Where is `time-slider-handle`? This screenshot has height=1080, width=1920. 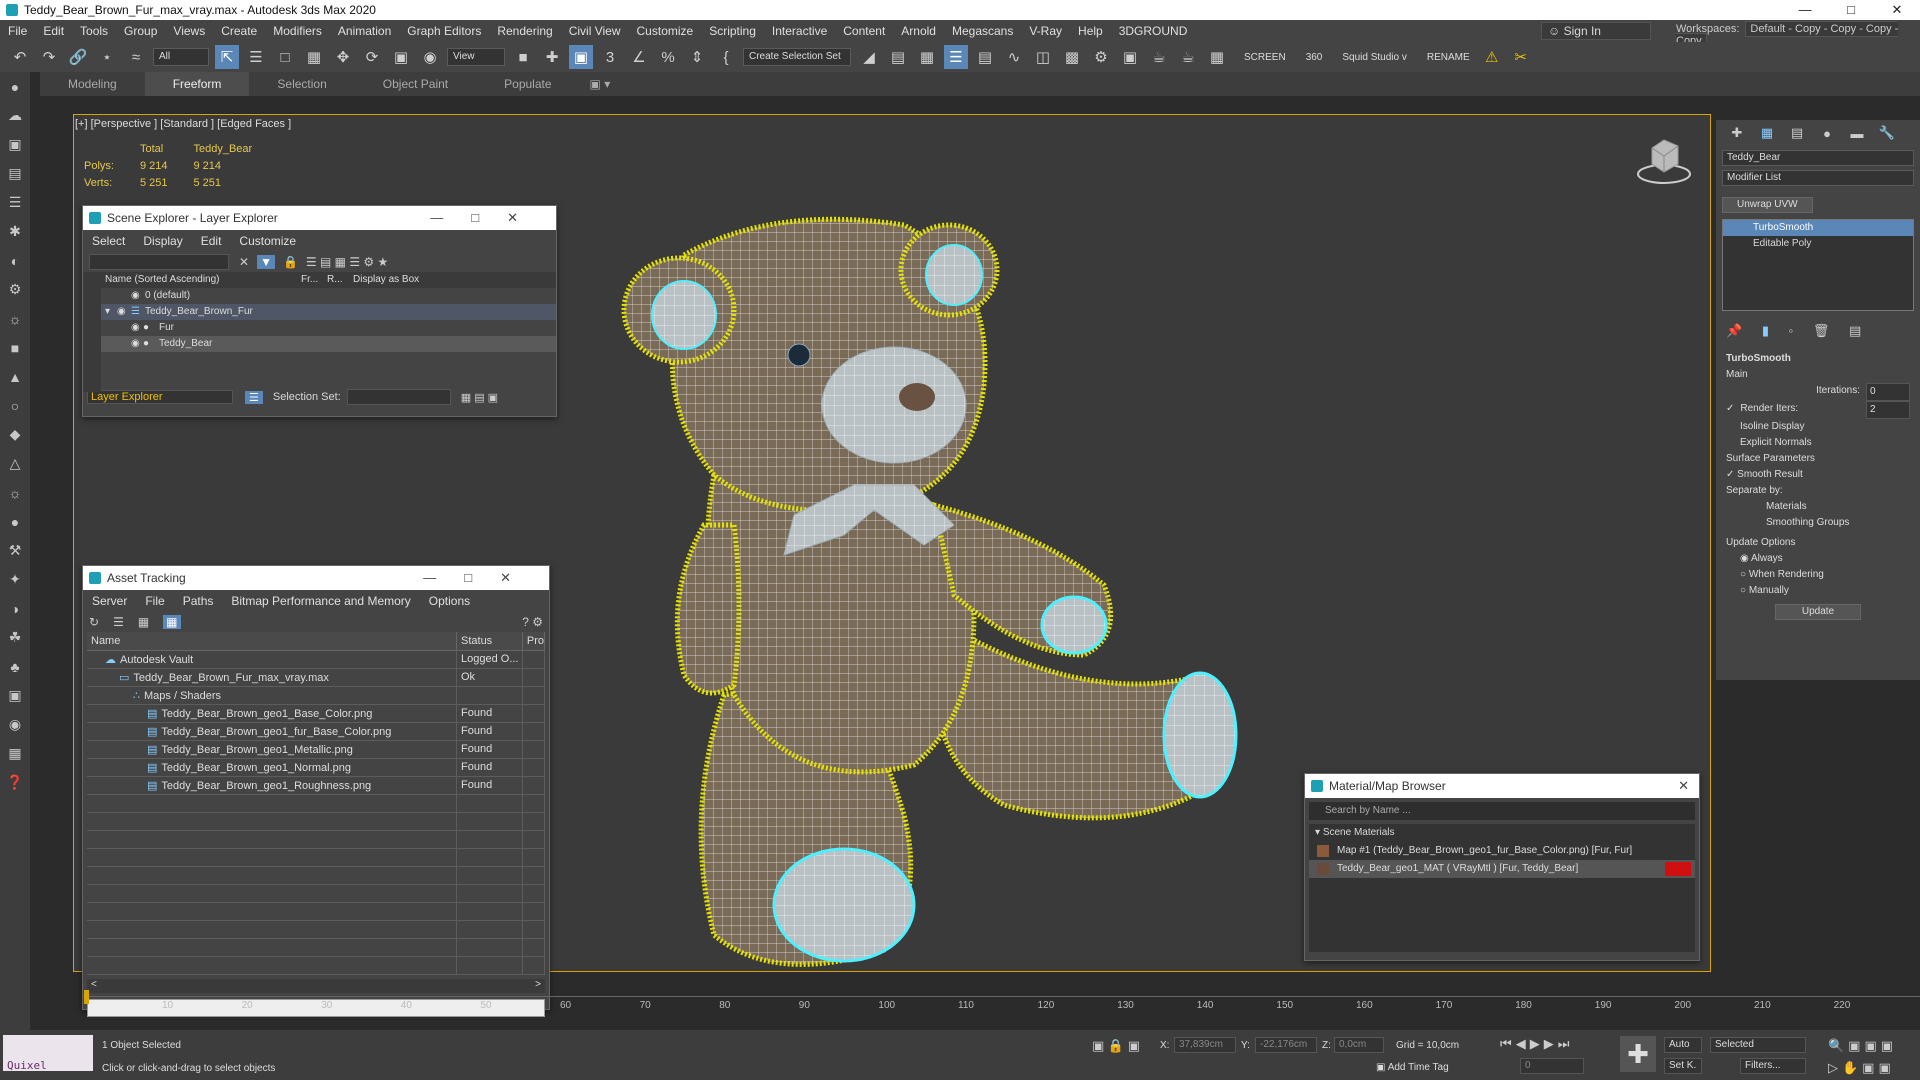
time-slider-handle is located at coordinates (86, 997).